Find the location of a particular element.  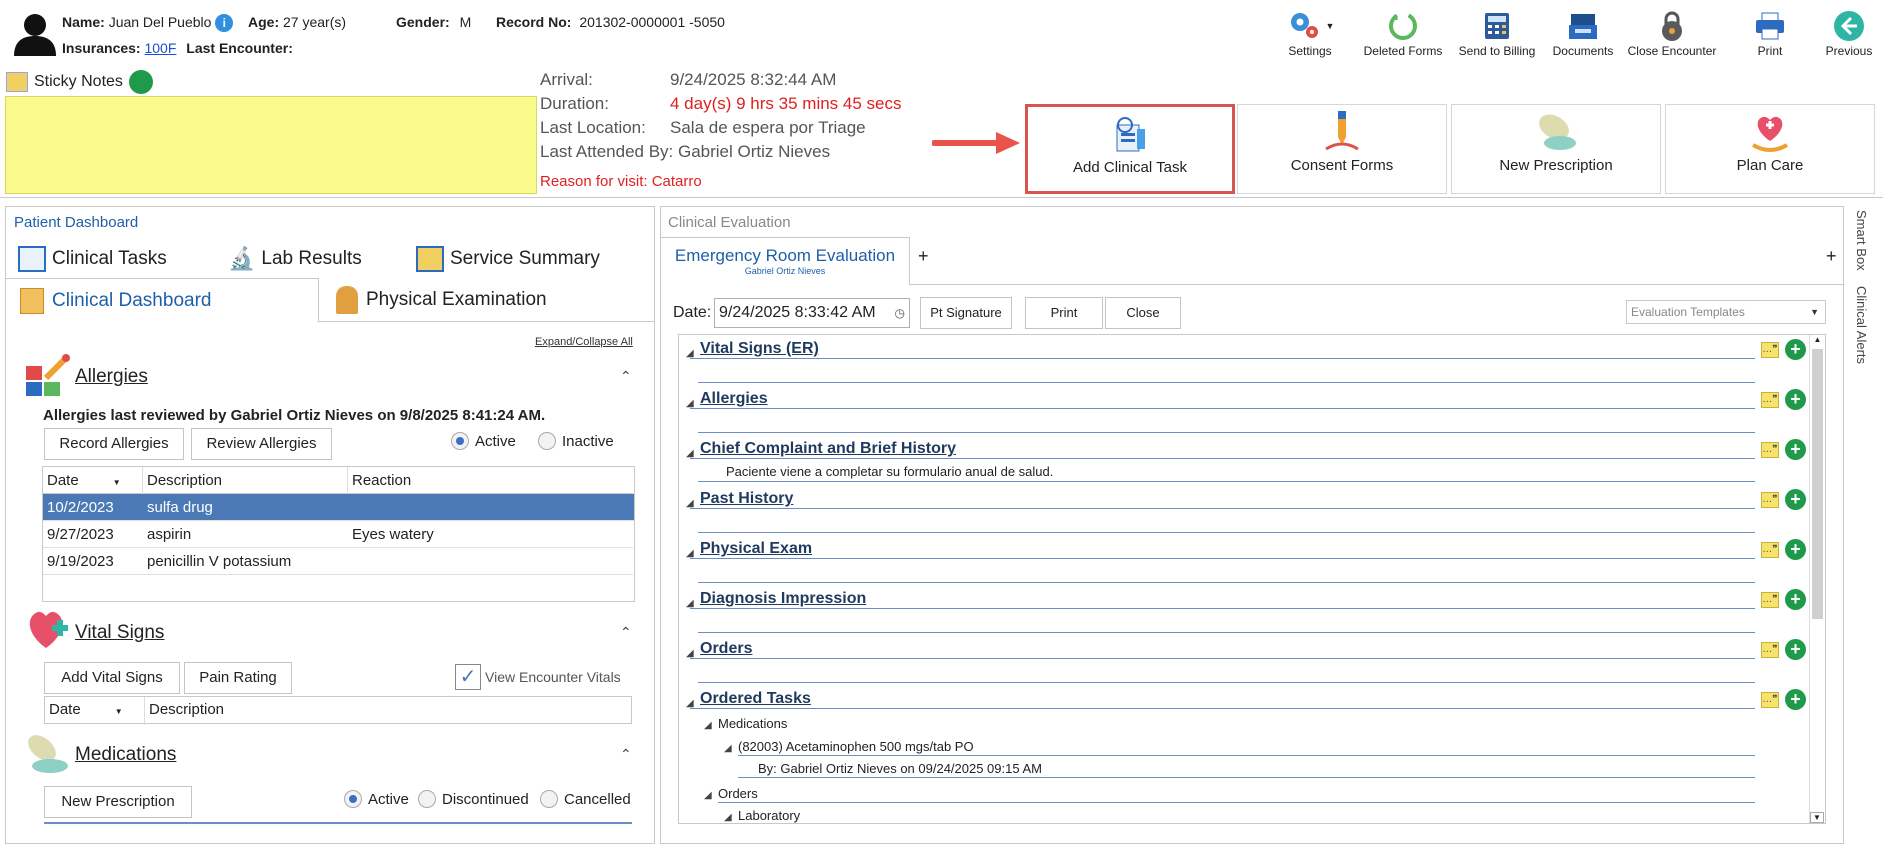

scrollbar-thumb is located at coordinates (1817, 484).